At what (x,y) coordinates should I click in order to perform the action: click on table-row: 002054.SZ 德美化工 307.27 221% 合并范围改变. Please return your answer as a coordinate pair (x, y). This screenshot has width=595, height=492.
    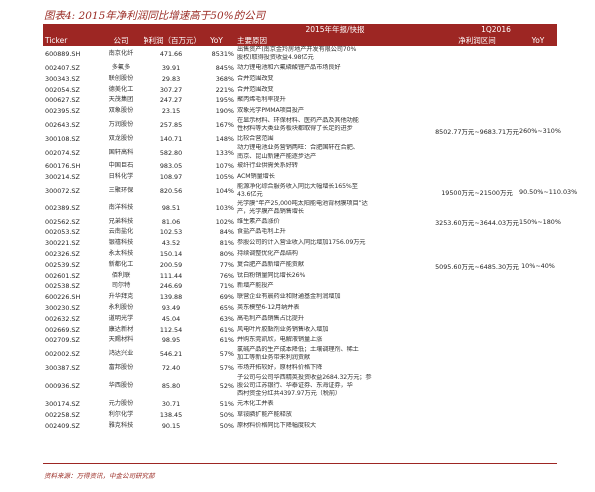
    Looking at the image, I should click on (300, 89).